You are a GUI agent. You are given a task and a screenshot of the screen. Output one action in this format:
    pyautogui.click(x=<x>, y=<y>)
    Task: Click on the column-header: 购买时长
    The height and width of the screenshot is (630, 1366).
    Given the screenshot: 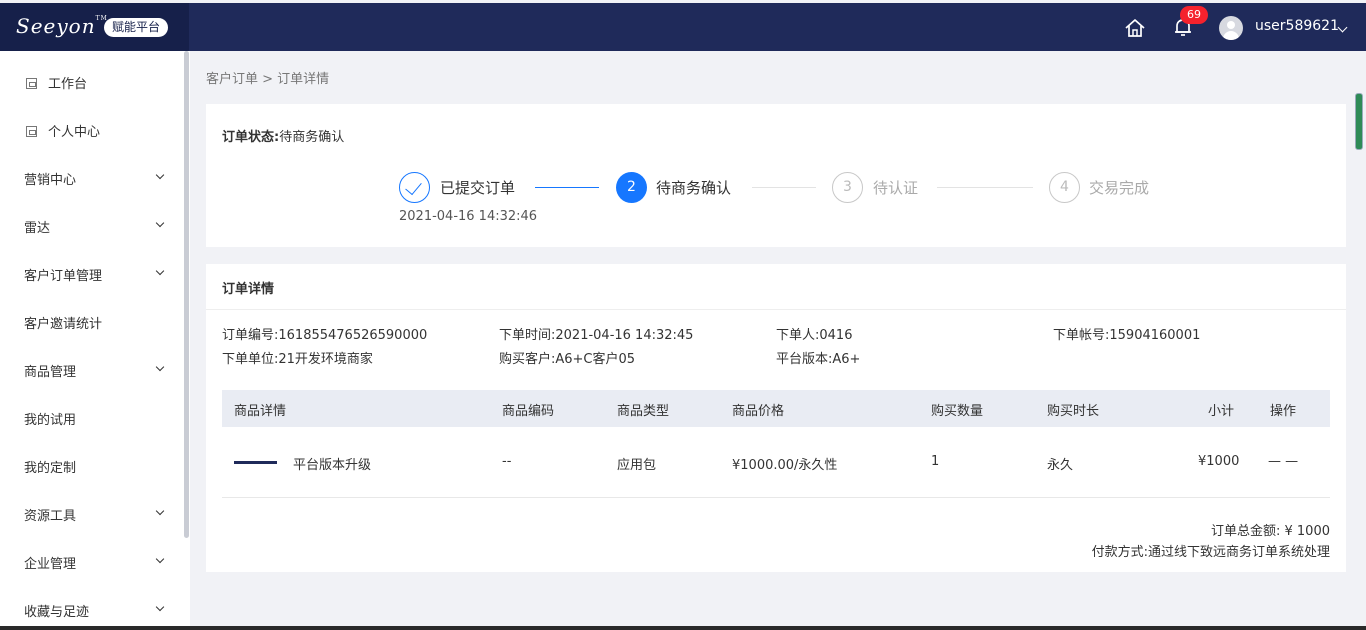 What is the action you would take?
    pyautogui.click(x=1073, y=411)
    